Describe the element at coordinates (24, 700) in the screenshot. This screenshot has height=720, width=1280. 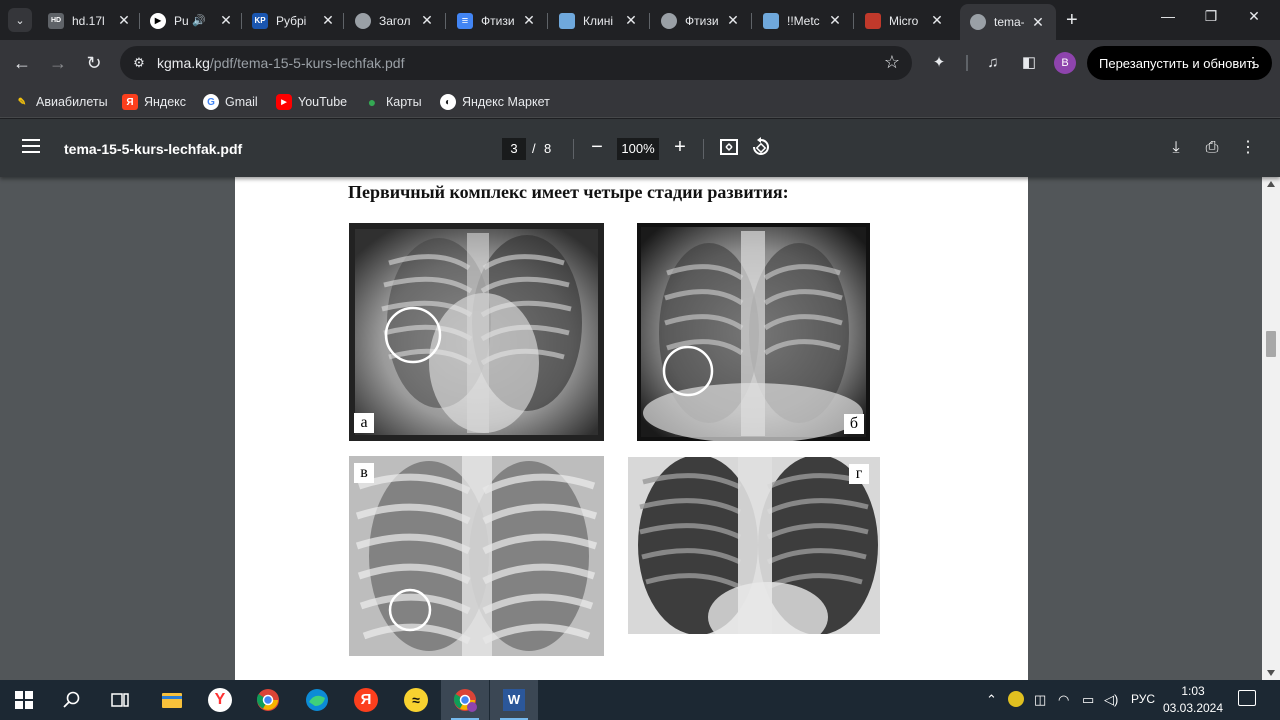
I see `start-button` at that location.